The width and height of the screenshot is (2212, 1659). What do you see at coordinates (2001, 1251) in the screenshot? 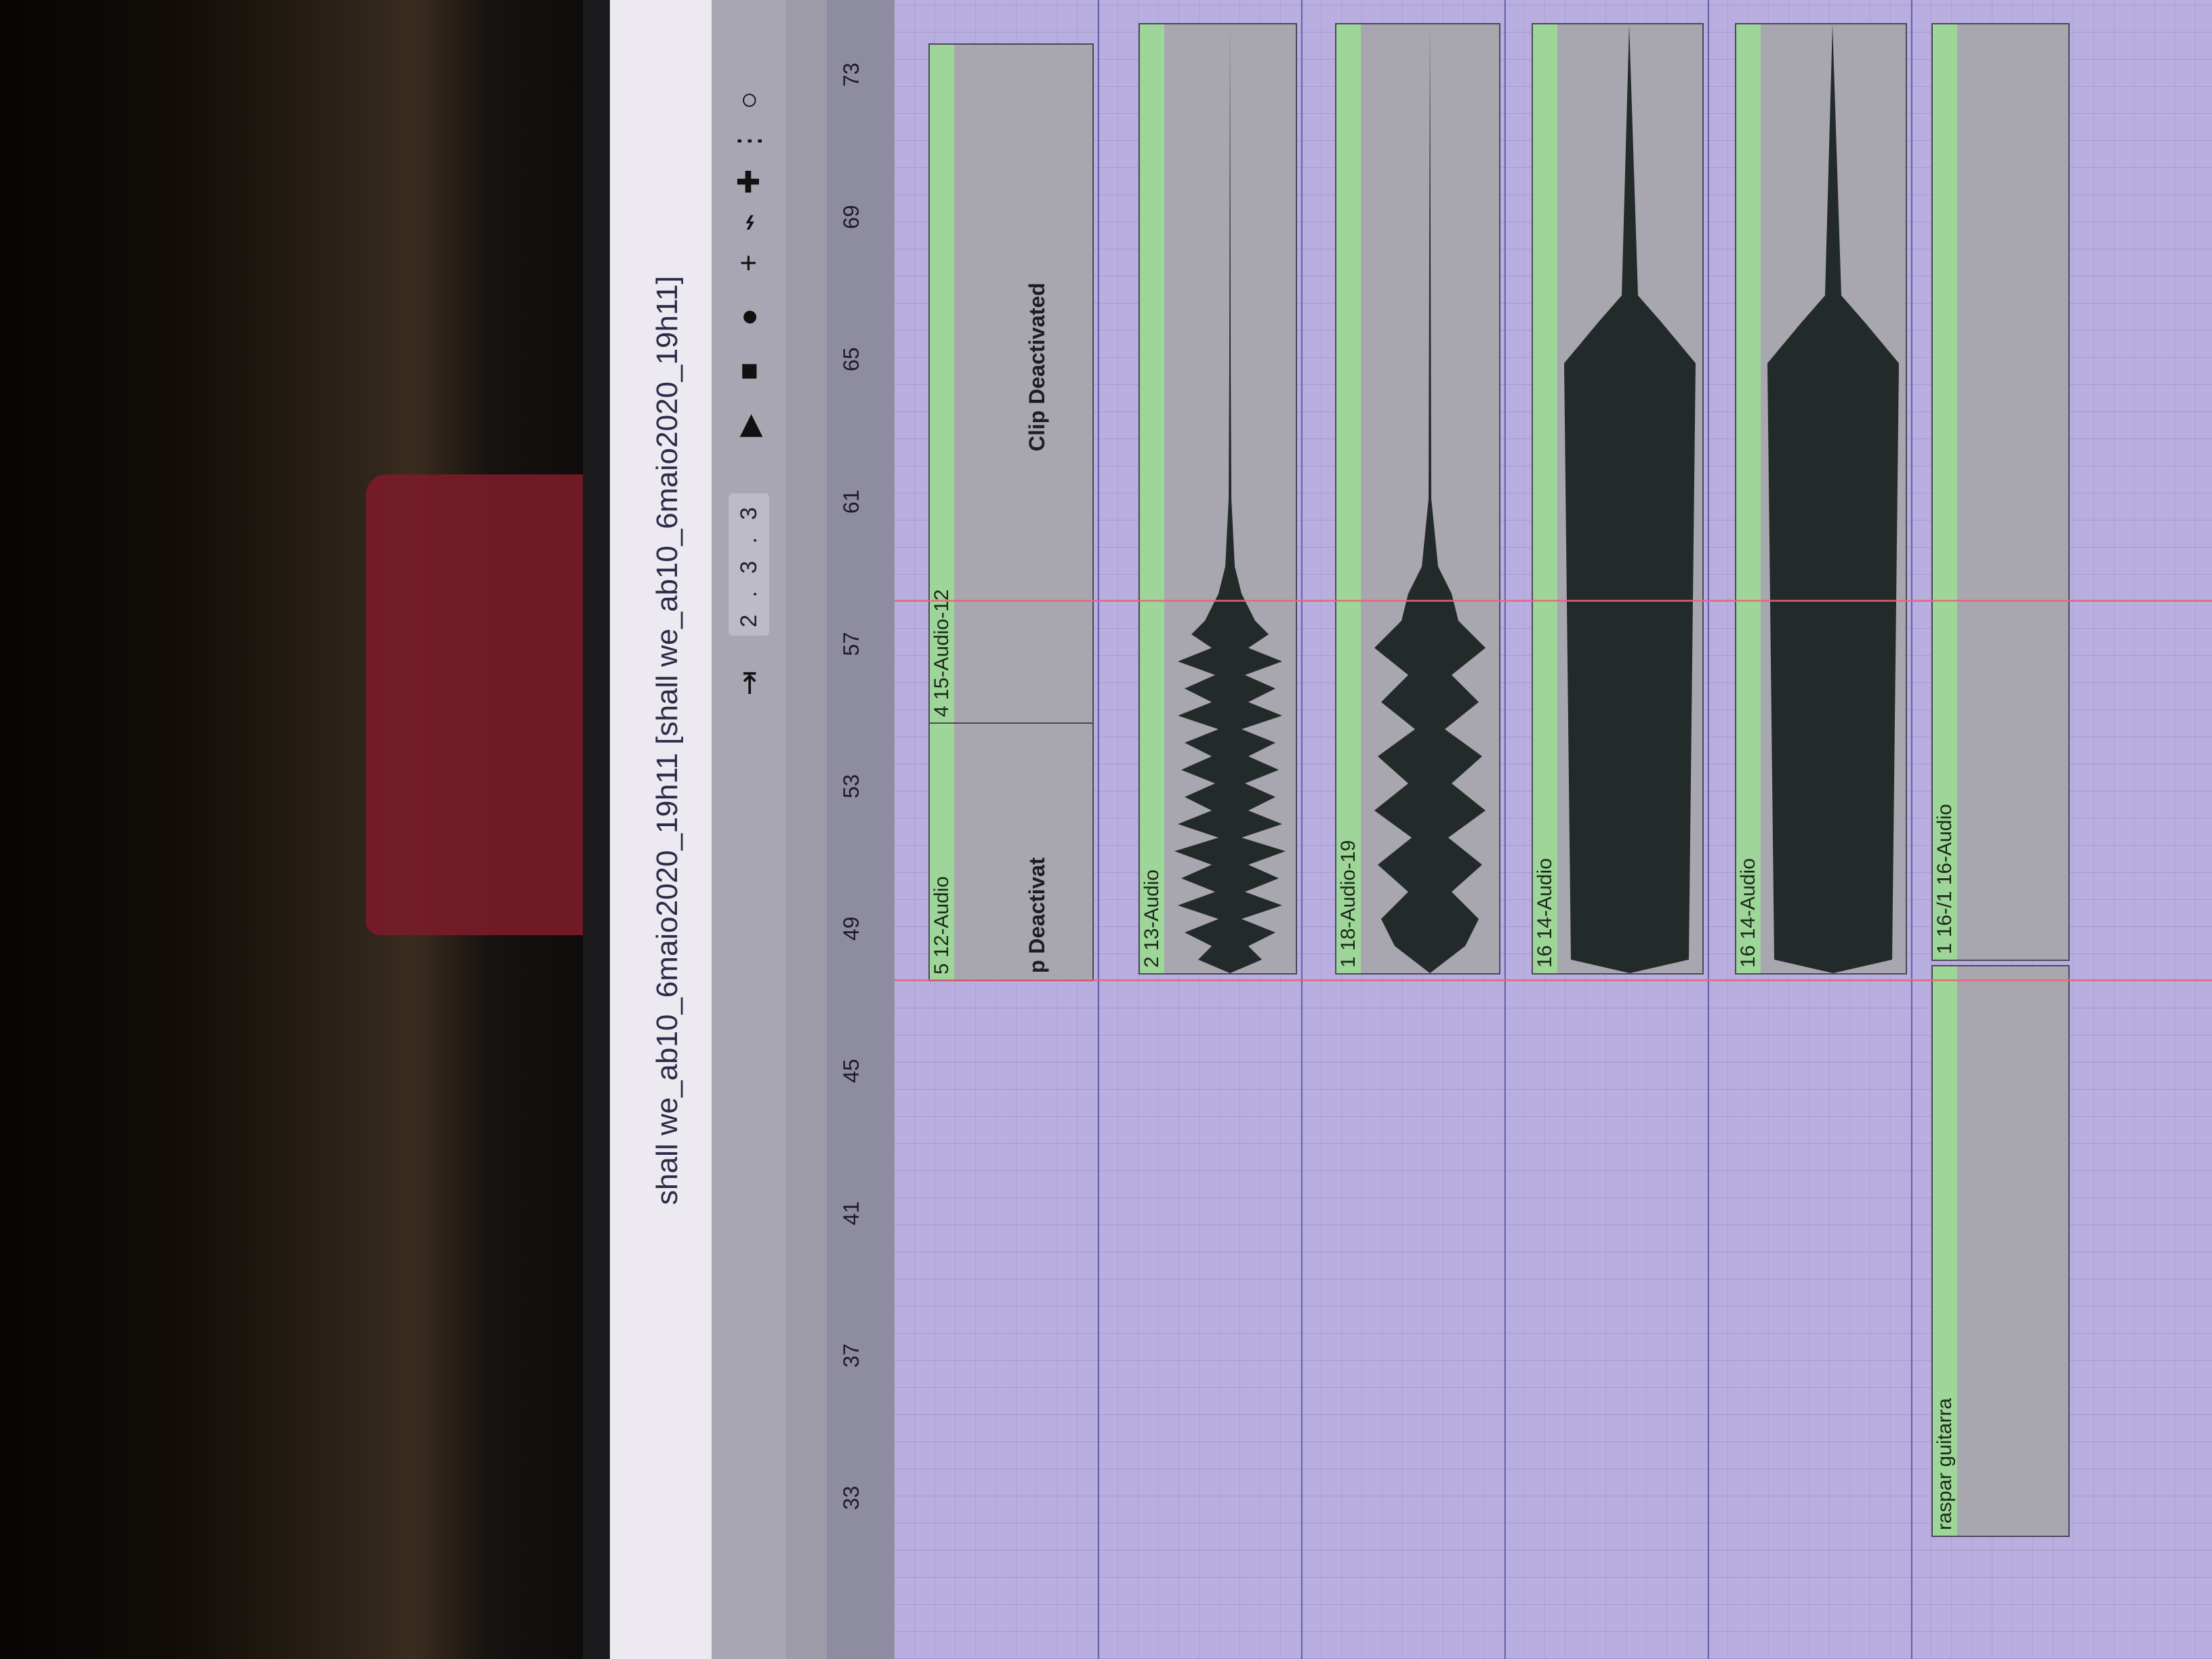
I see `clip-raspar-guitarra: raspar guitarra` at bounding box center [2001, 1251].